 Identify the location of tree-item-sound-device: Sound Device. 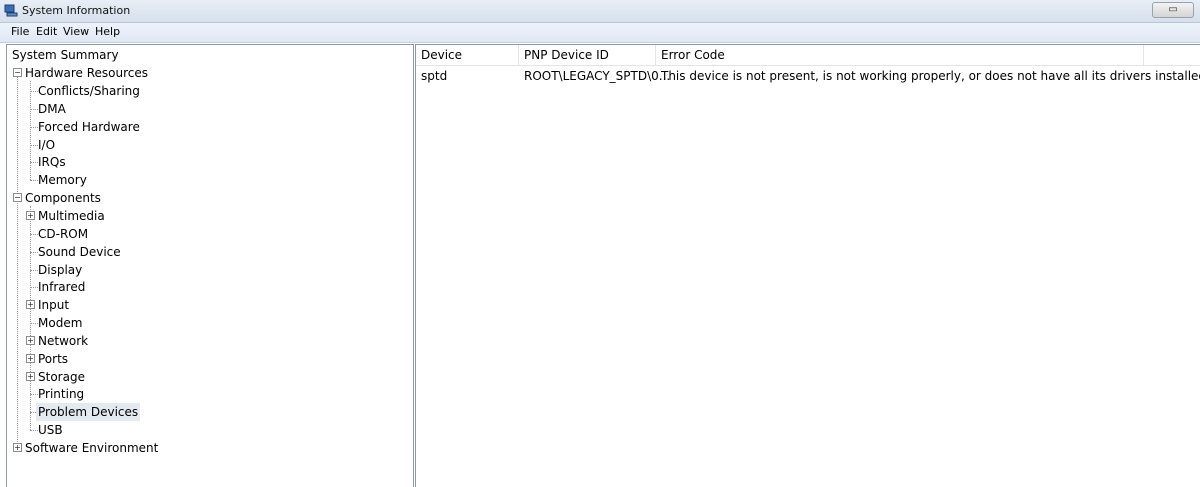
(79, 252).